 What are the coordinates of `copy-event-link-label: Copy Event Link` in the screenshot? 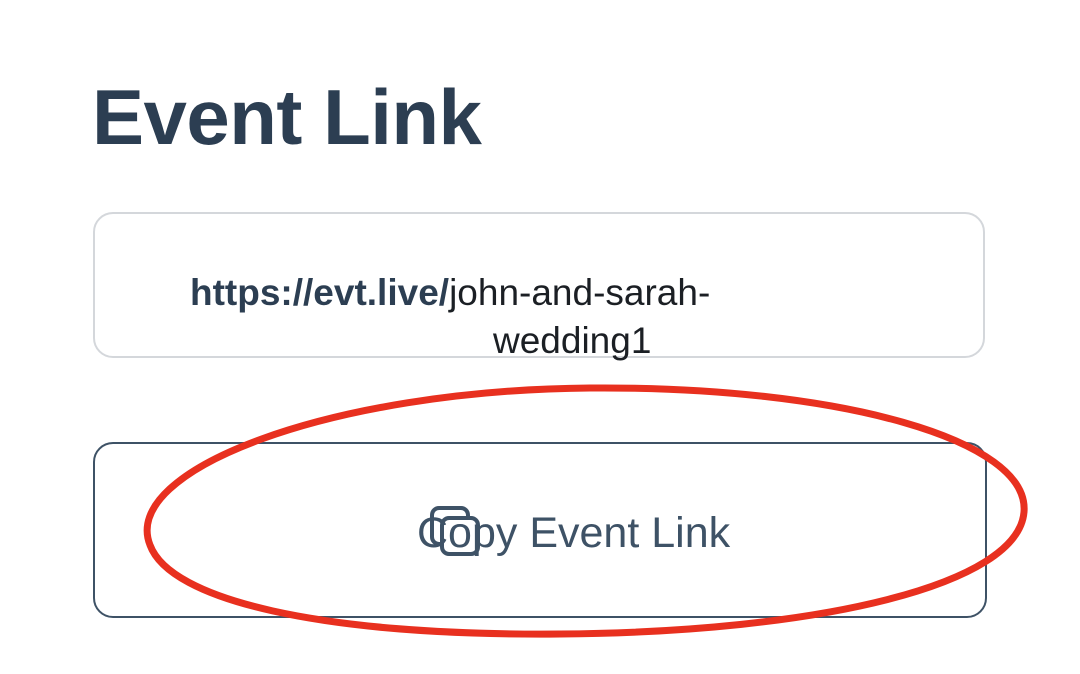 It's located at (574, 533).